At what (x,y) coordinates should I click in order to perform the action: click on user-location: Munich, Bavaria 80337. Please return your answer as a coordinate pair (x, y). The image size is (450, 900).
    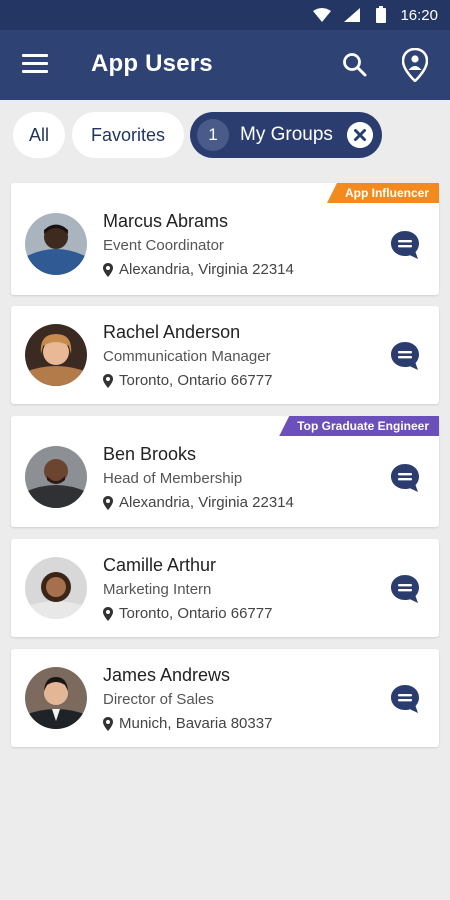
    Looking at the image, I should click on (187, 723).